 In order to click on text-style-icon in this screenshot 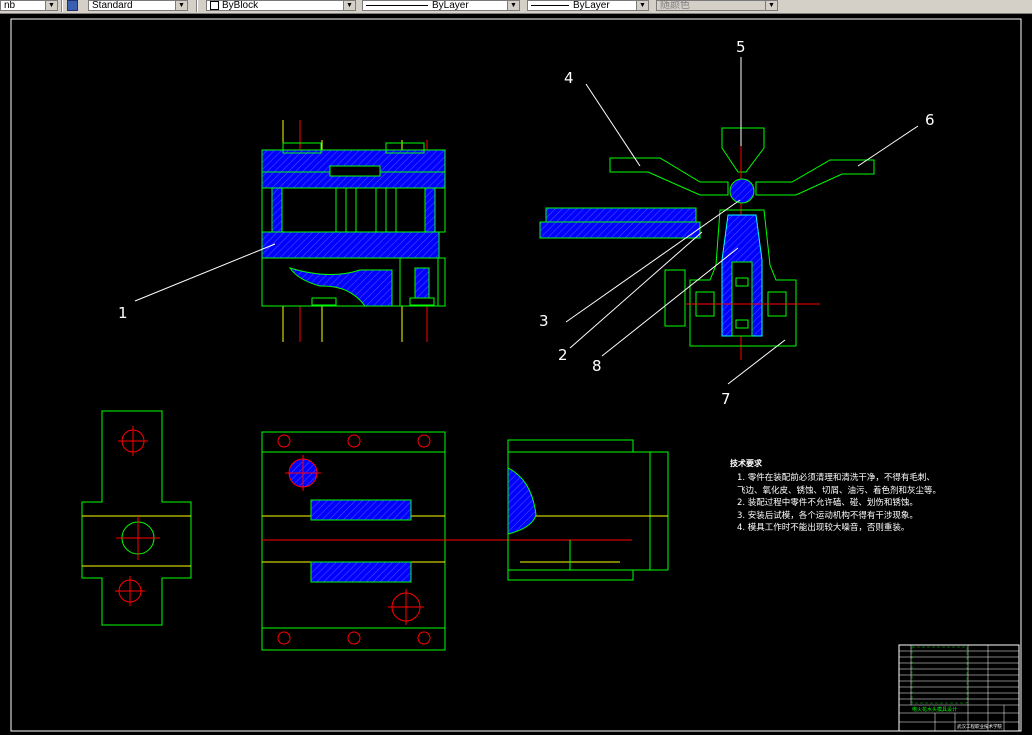, I will do `click(72, 5)`.